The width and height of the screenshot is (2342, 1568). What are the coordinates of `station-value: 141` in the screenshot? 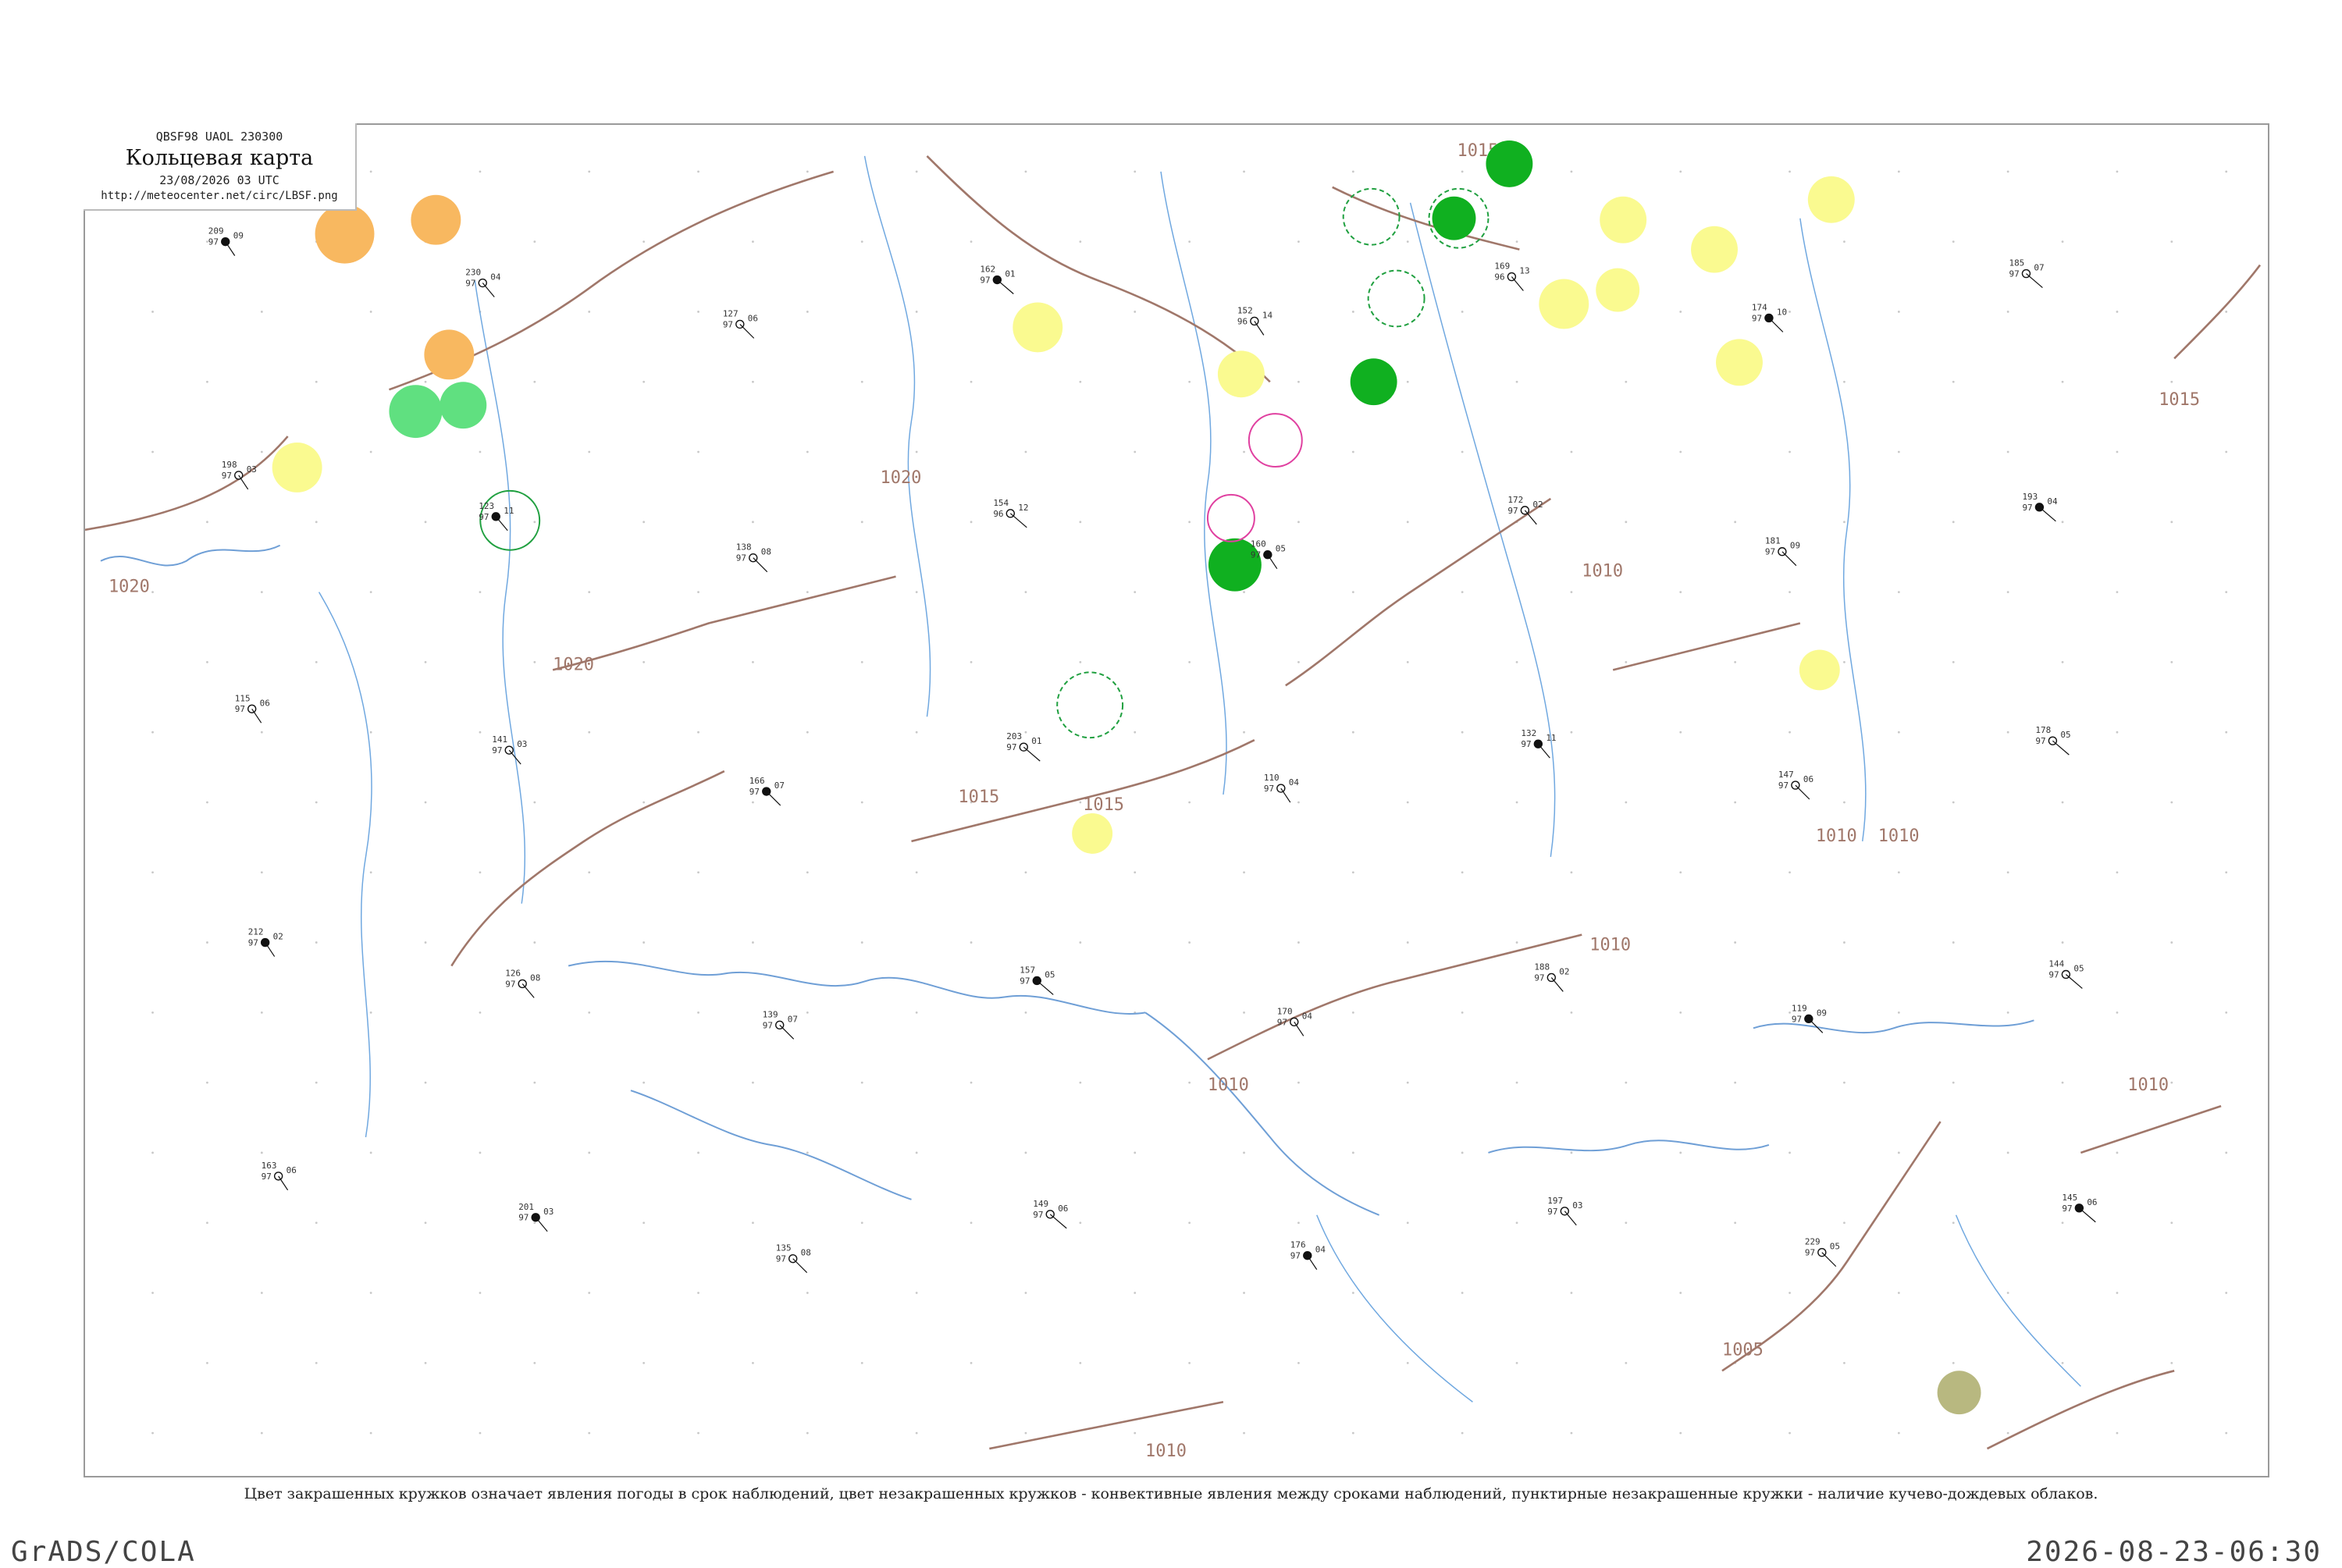 It's located at (499, 739).